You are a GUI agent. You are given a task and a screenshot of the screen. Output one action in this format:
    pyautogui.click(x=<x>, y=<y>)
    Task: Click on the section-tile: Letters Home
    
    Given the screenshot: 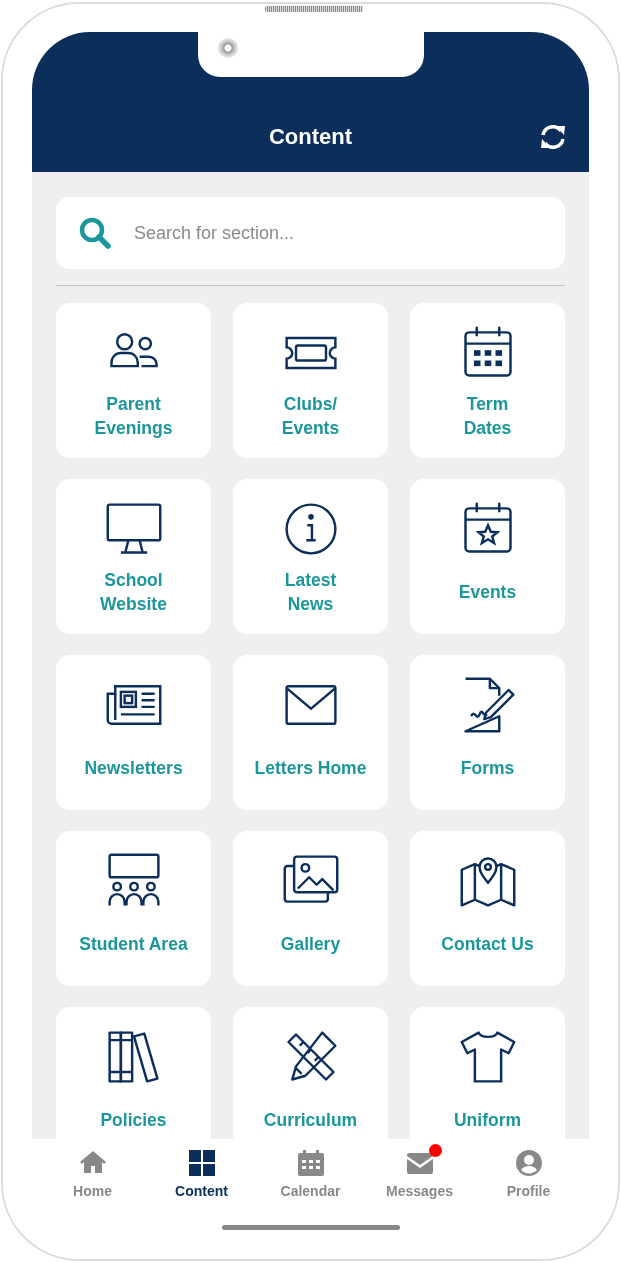 What is the action you would take?
    pyautogui.click(x=310, y=732)
    